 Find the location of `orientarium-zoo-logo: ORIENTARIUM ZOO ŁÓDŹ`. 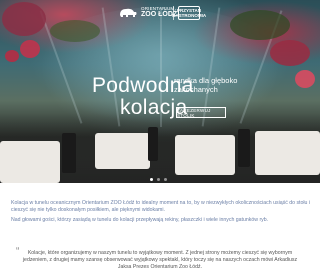

orientarium-zoo-logo: ORIENTARIUM ZOO ŁÓDŹ is located at coordinates (147, 12).